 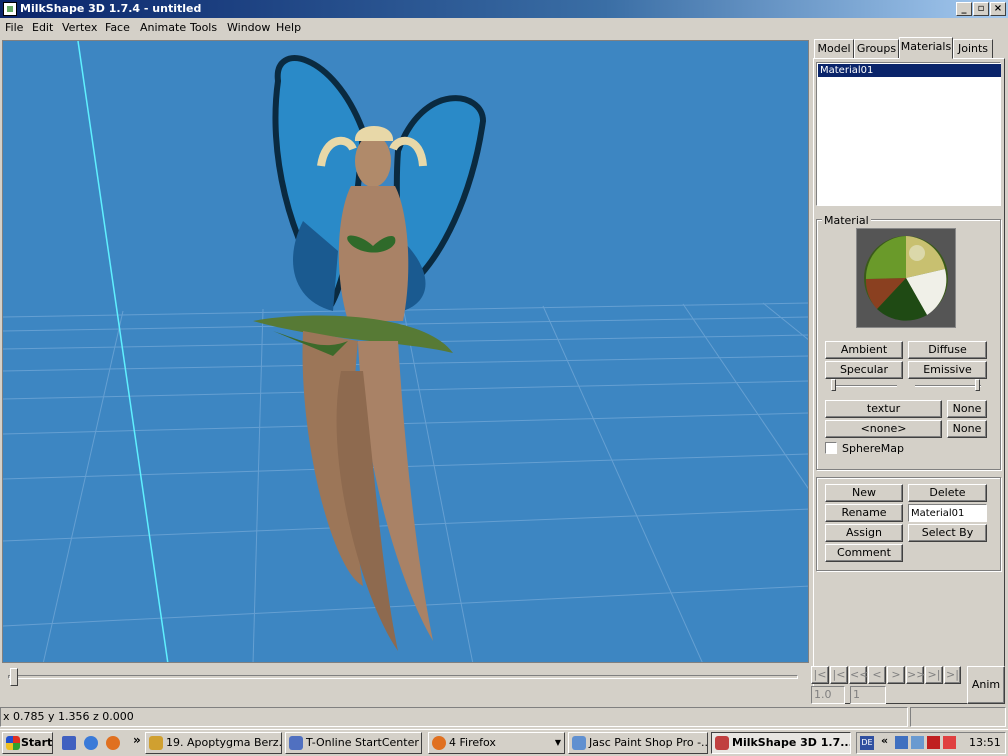 What do you see at coordinates (137, 740) in the screenshot?
I see `quicklaunch-chevron: »` at bounding box center [137, 740].